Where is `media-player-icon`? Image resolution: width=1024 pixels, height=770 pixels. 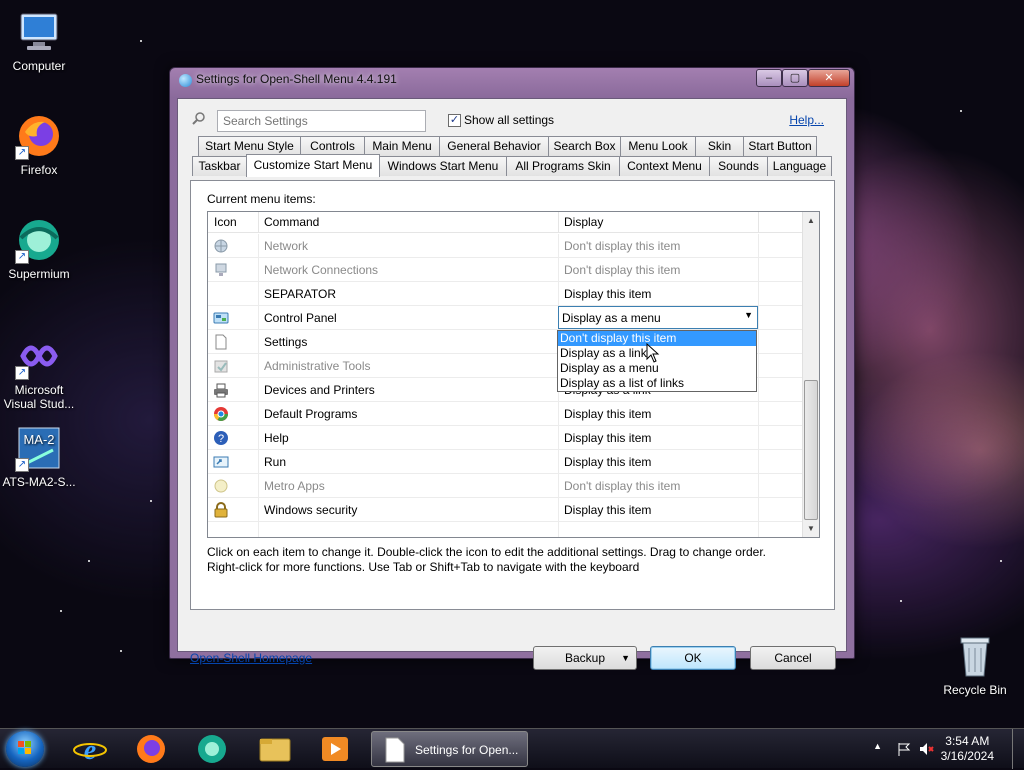 media-player-icon is located at coordinates (335, 749).